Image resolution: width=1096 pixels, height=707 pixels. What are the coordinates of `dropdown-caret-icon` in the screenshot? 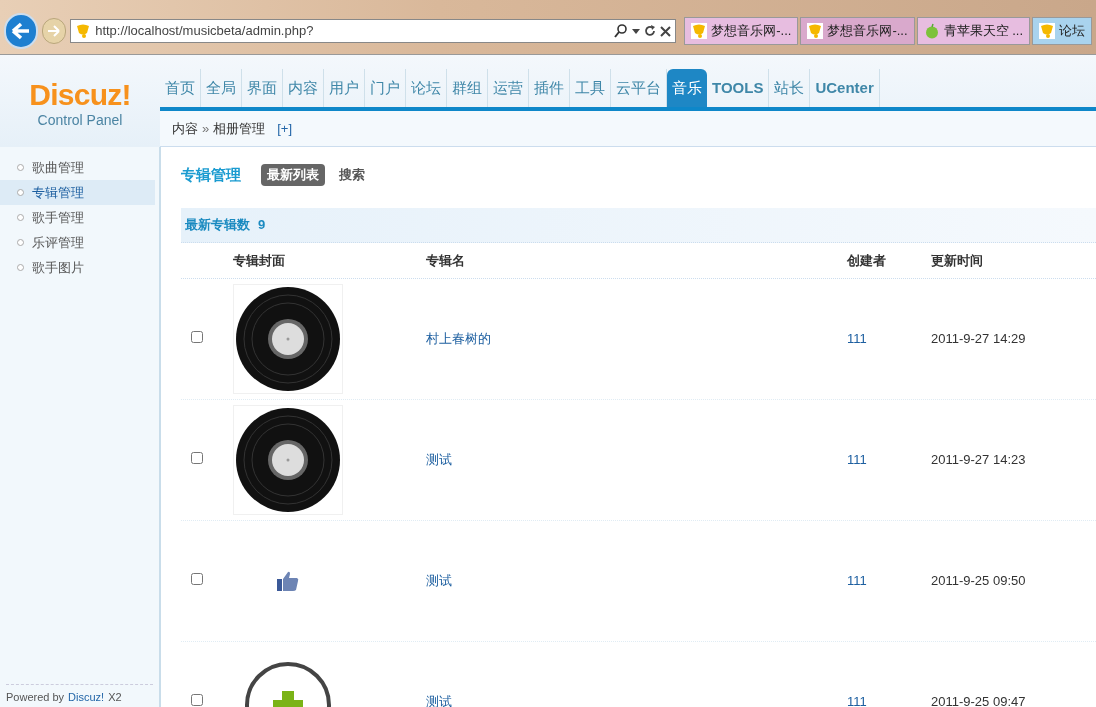 It's located at (636, 31).